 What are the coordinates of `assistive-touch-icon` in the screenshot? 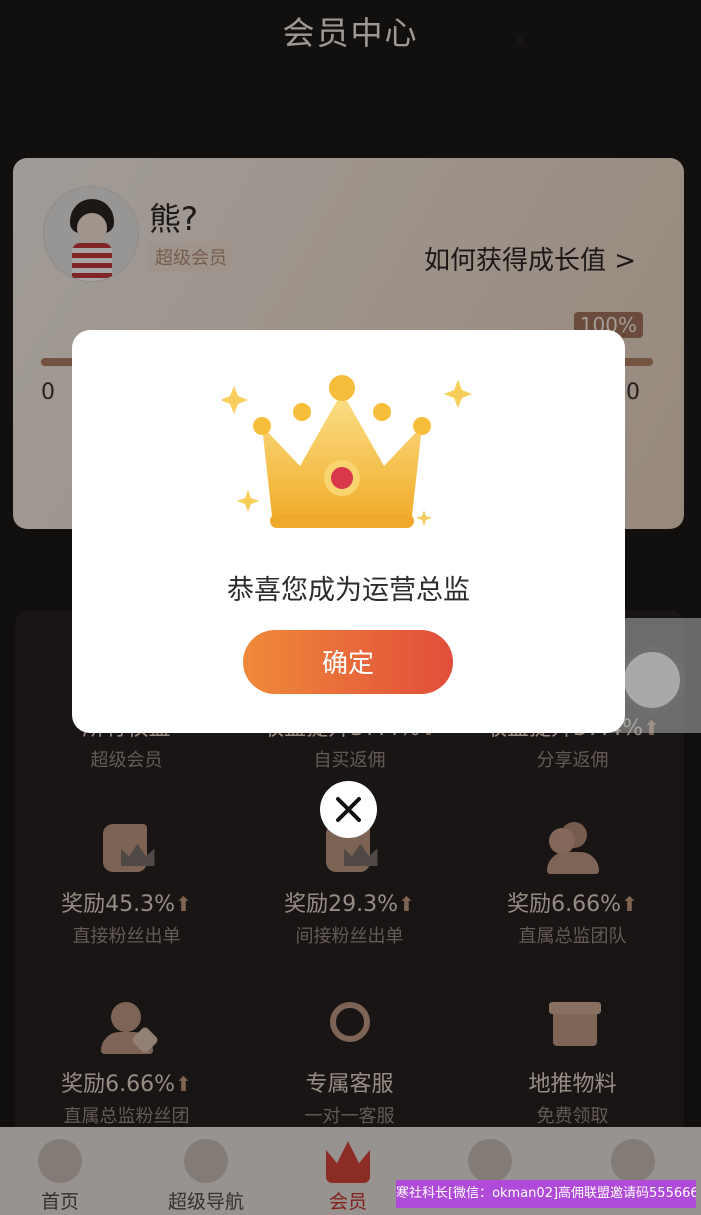 It's located at (652, 680).